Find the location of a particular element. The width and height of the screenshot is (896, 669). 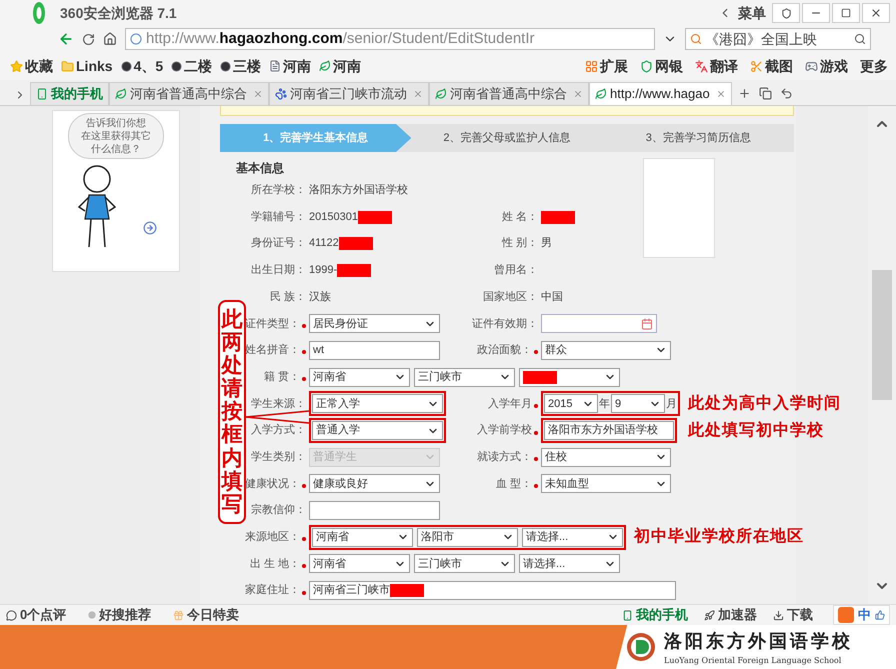

field-label: 政治面貌： is located at coordinates (504, 350).